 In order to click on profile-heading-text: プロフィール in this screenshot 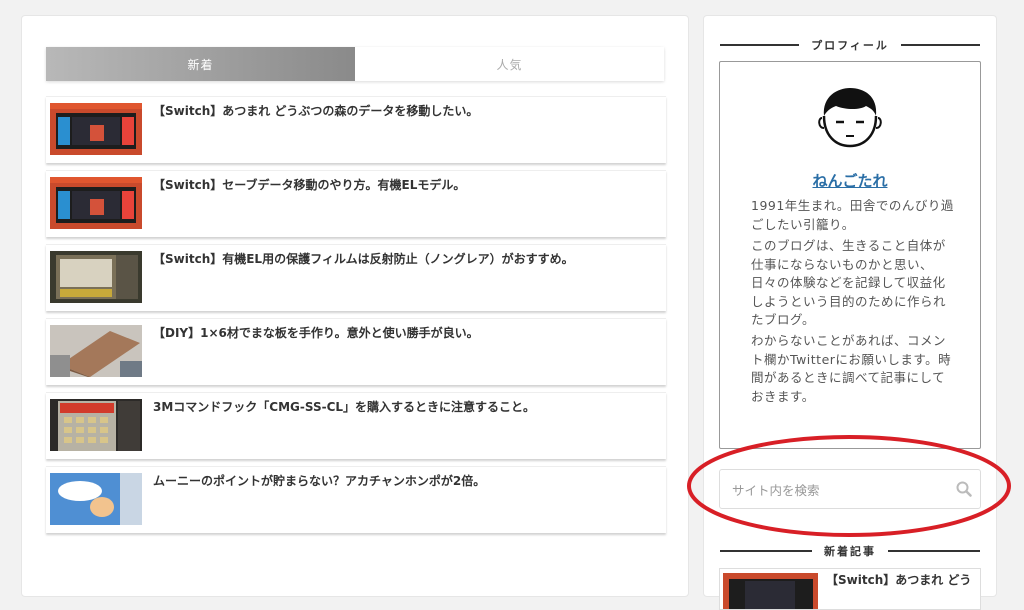, I will do `click(850, 45)`.